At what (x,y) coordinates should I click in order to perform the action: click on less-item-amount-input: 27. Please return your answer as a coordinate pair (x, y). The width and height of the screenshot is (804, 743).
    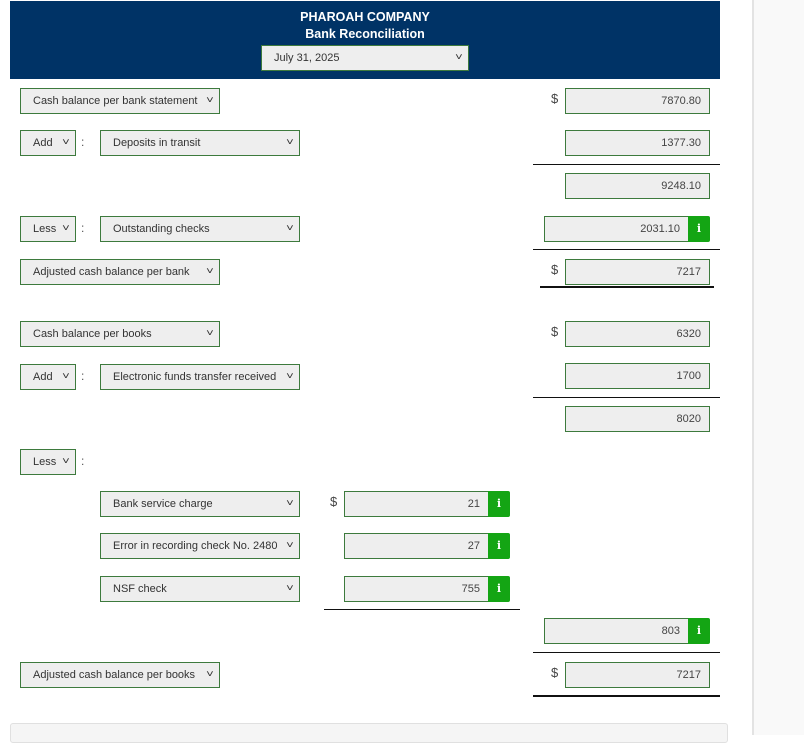
    Looking at the image, I should click on (416, 546).